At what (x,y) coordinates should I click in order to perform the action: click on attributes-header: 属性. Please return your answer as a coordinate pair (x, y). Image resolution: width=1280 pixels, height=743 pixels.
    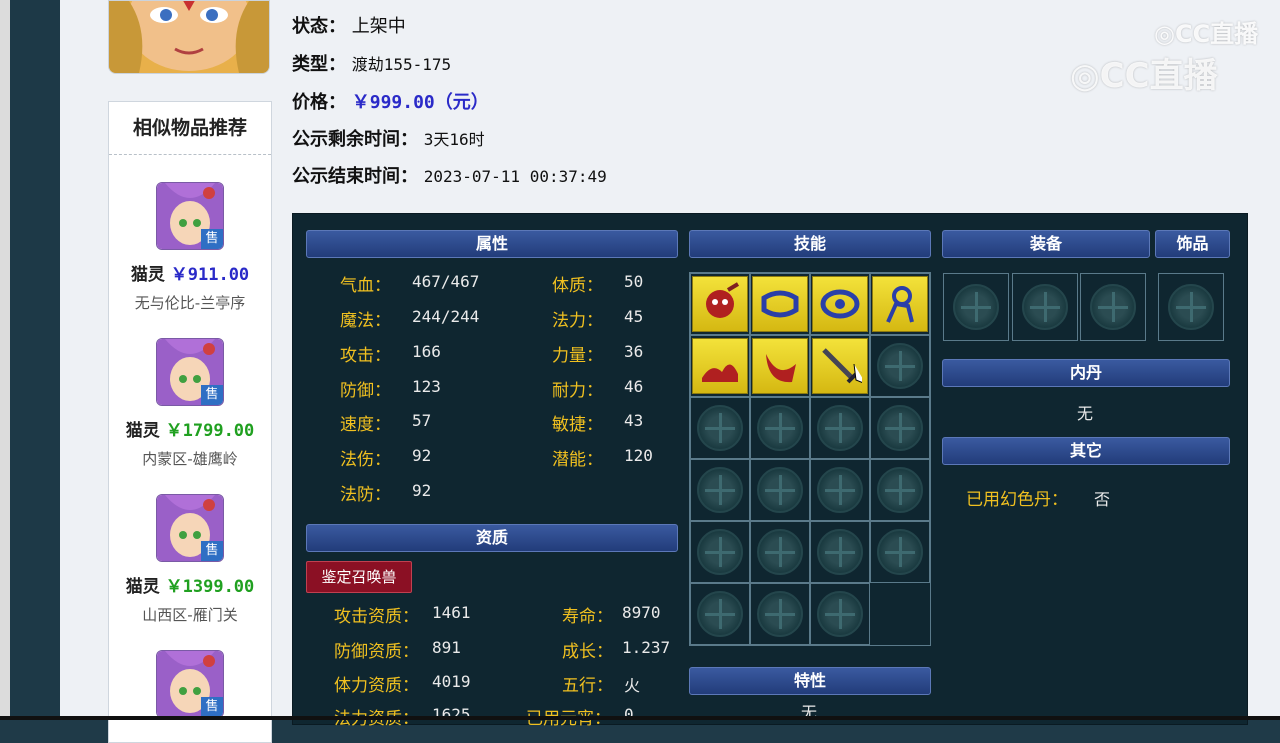
    Looking at the image, I should click on (492, 244).